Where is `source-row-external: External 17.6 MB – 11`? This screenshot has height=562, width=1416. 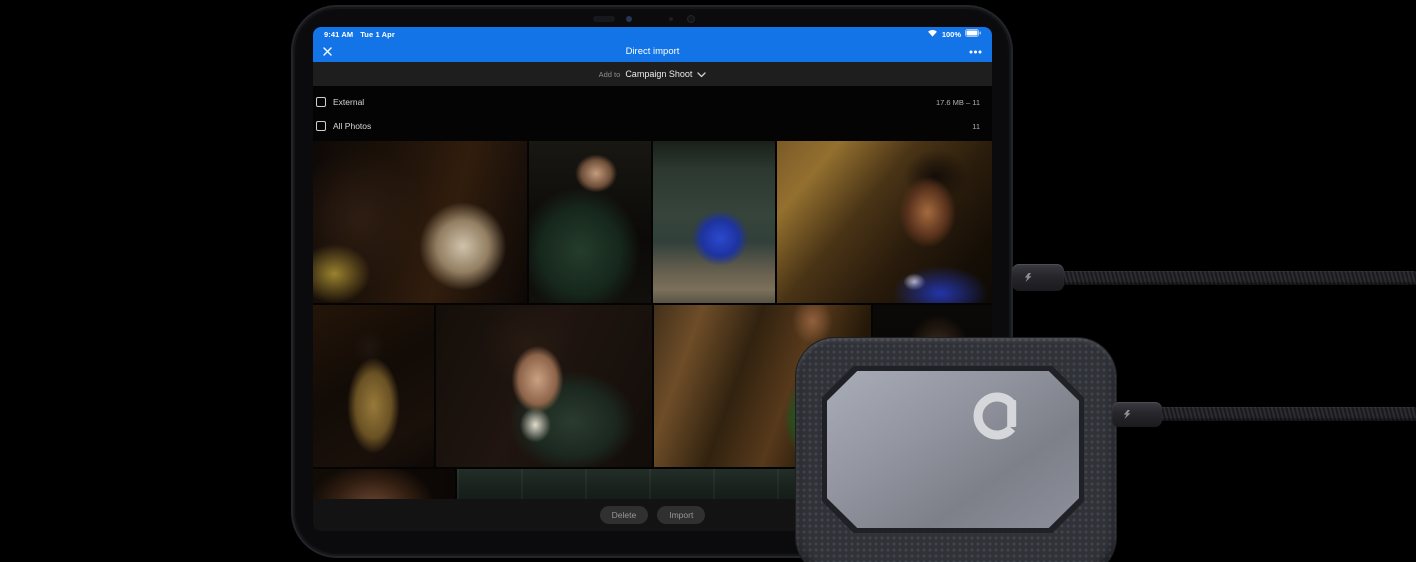 source-row-external: External 17.6 MB – 11 is located at coordinates (652, 102).